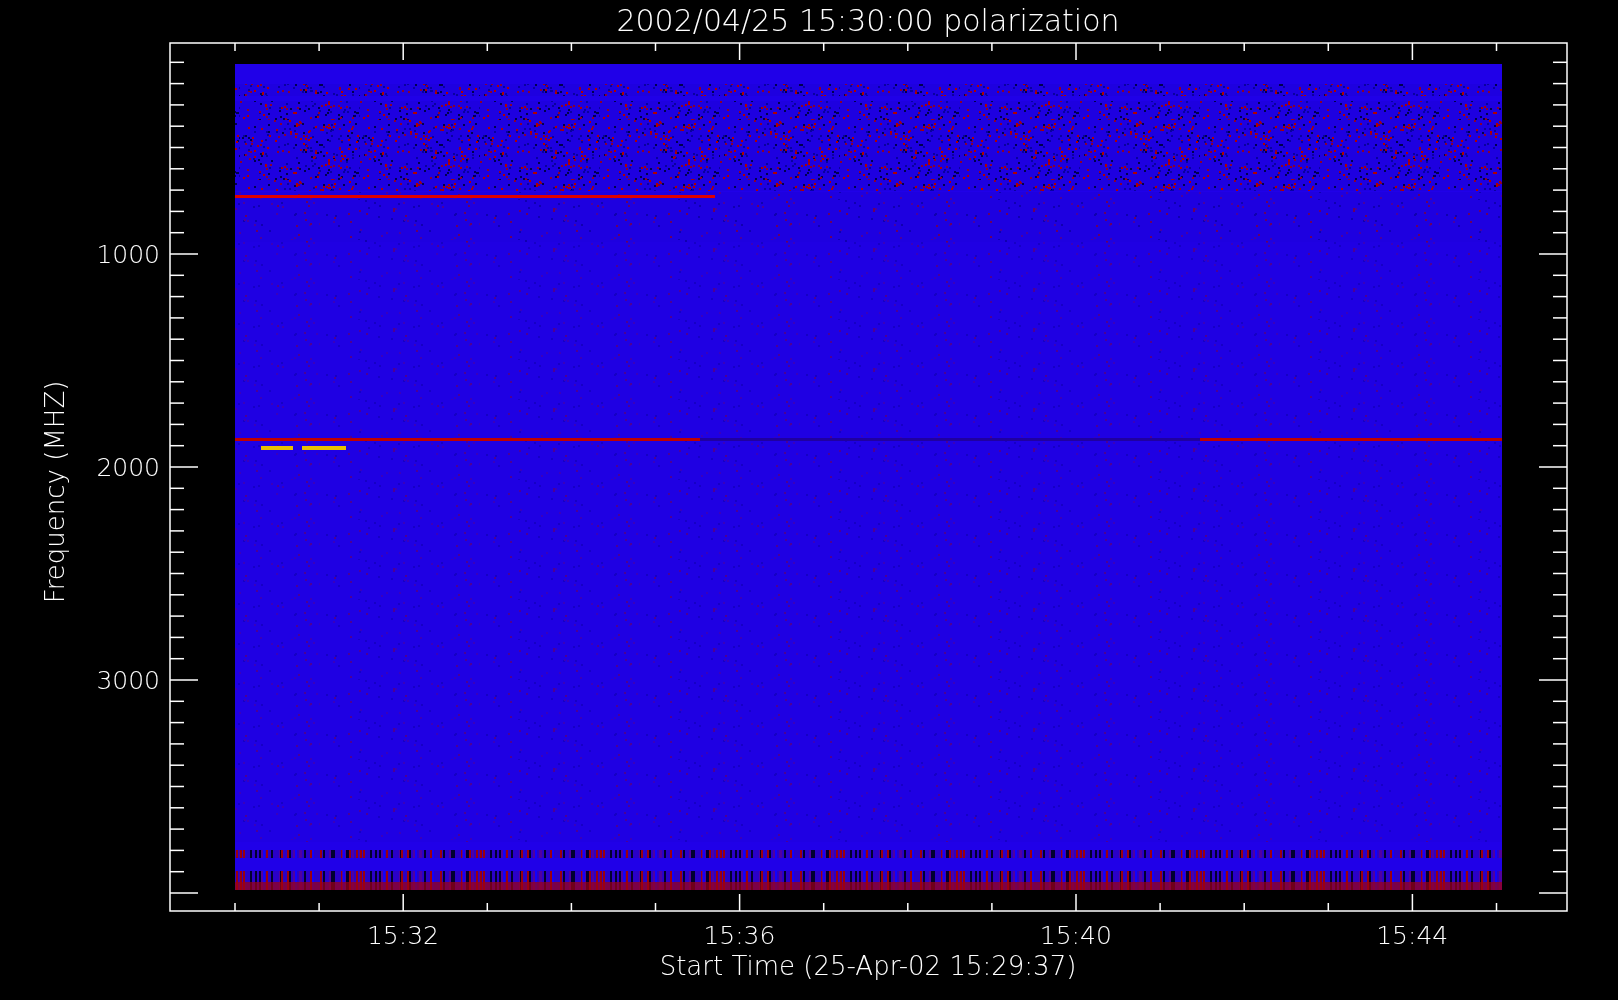 This screenshot has width=1618, height=1000. What do you see at coordinates (868, 20) in the screenshot?
I see `plot-title: 2002/04/25 15:30:00 polarization` at bounding box center [868, 20].